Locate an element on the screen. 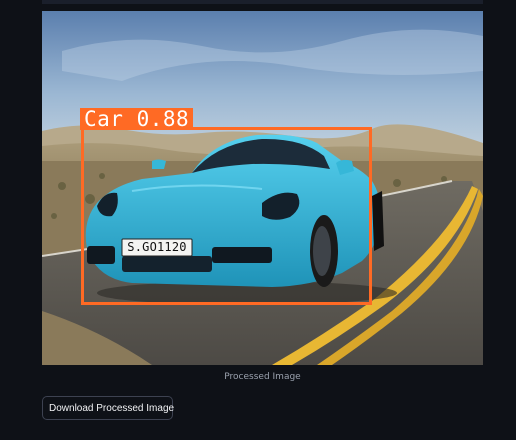 Image resolution: width=516 pixels, height=440 pixels. detection-label: Car 0.88 is located at coordinates (137, 119).